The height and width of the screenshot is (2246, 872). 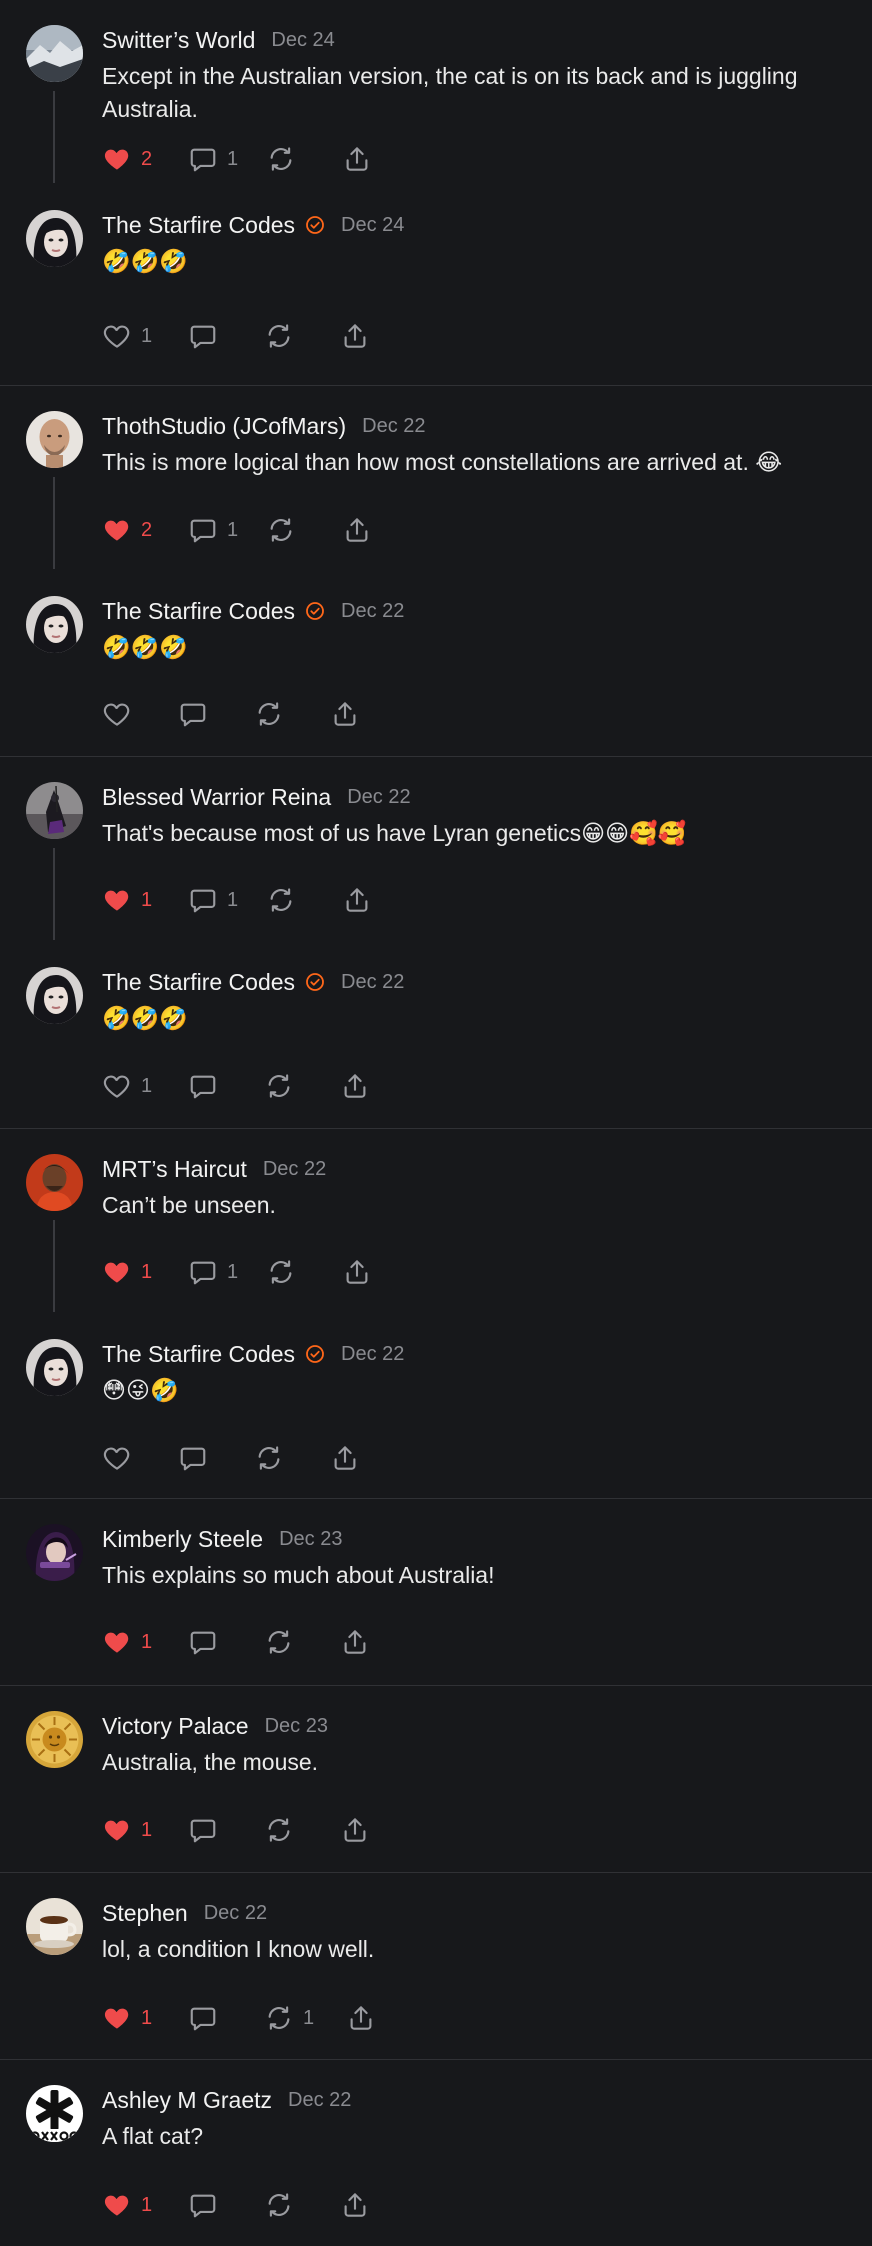 I want to click on author-name: Ashley M Graetz, so click(x=187, y=2100).